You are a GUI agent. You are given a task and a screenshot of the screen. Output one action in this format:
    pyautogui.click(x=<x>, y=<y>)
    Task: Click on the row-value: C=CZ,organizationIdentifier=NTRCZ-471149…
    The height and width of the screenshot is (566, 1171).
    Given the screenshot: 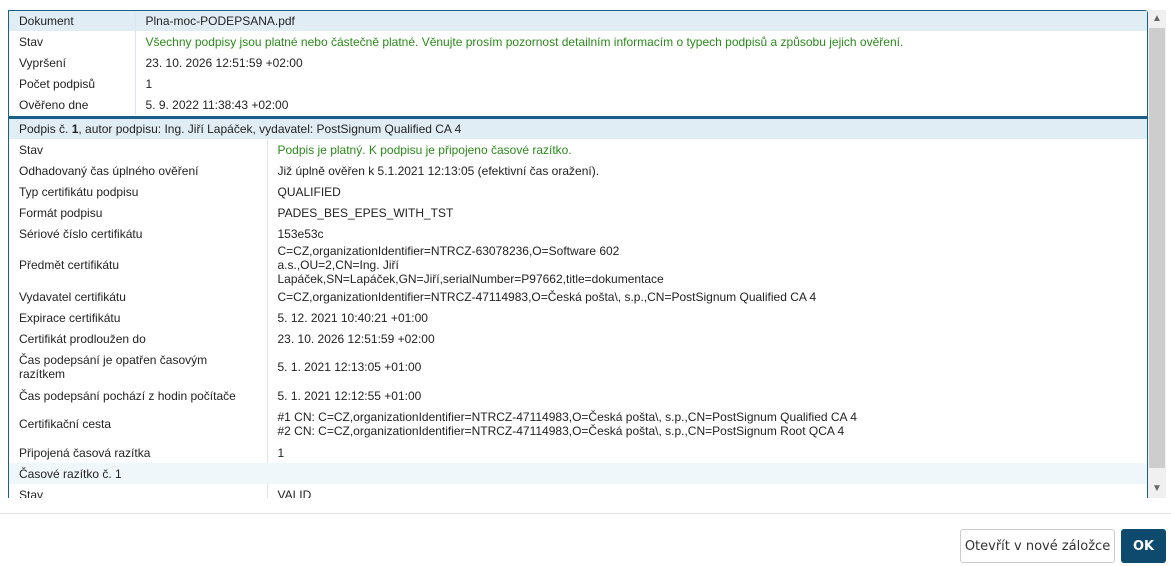 What is the action you would take?
    pyautogui.click(x=547, y=296)
    